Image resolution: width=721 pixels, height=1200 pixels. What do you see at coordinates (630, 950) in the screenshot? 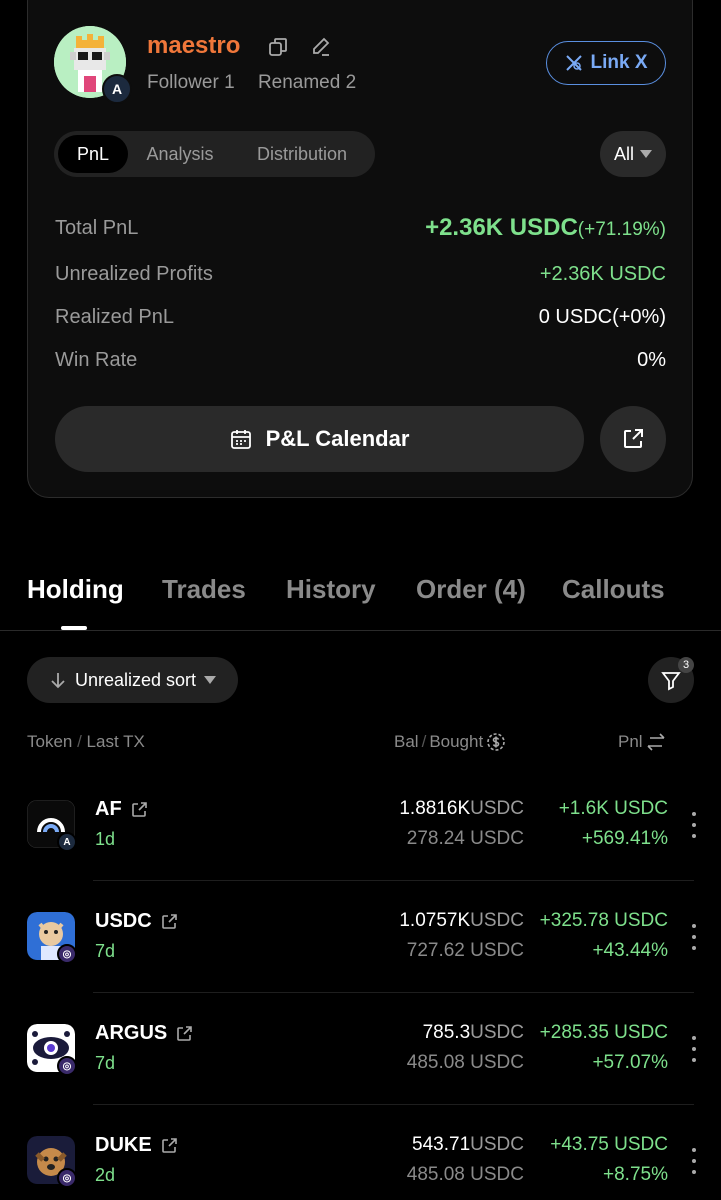
I see `token-pnl-pct: +43.44%` at bounding box center [630, 950].